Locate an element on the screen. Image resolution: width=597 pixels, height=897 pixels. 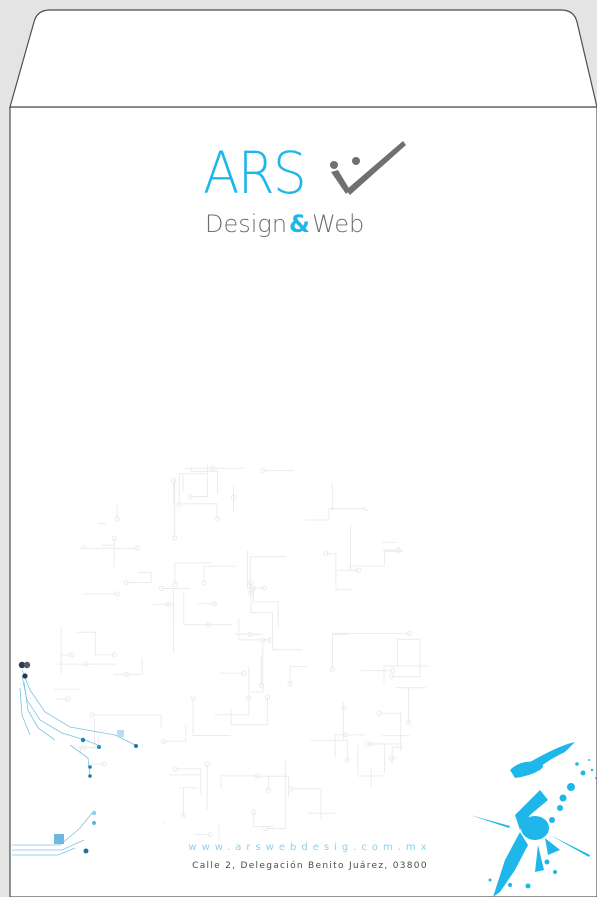
website-url: www.arswebdesig.com.mx is located at coordinates (310, 847).